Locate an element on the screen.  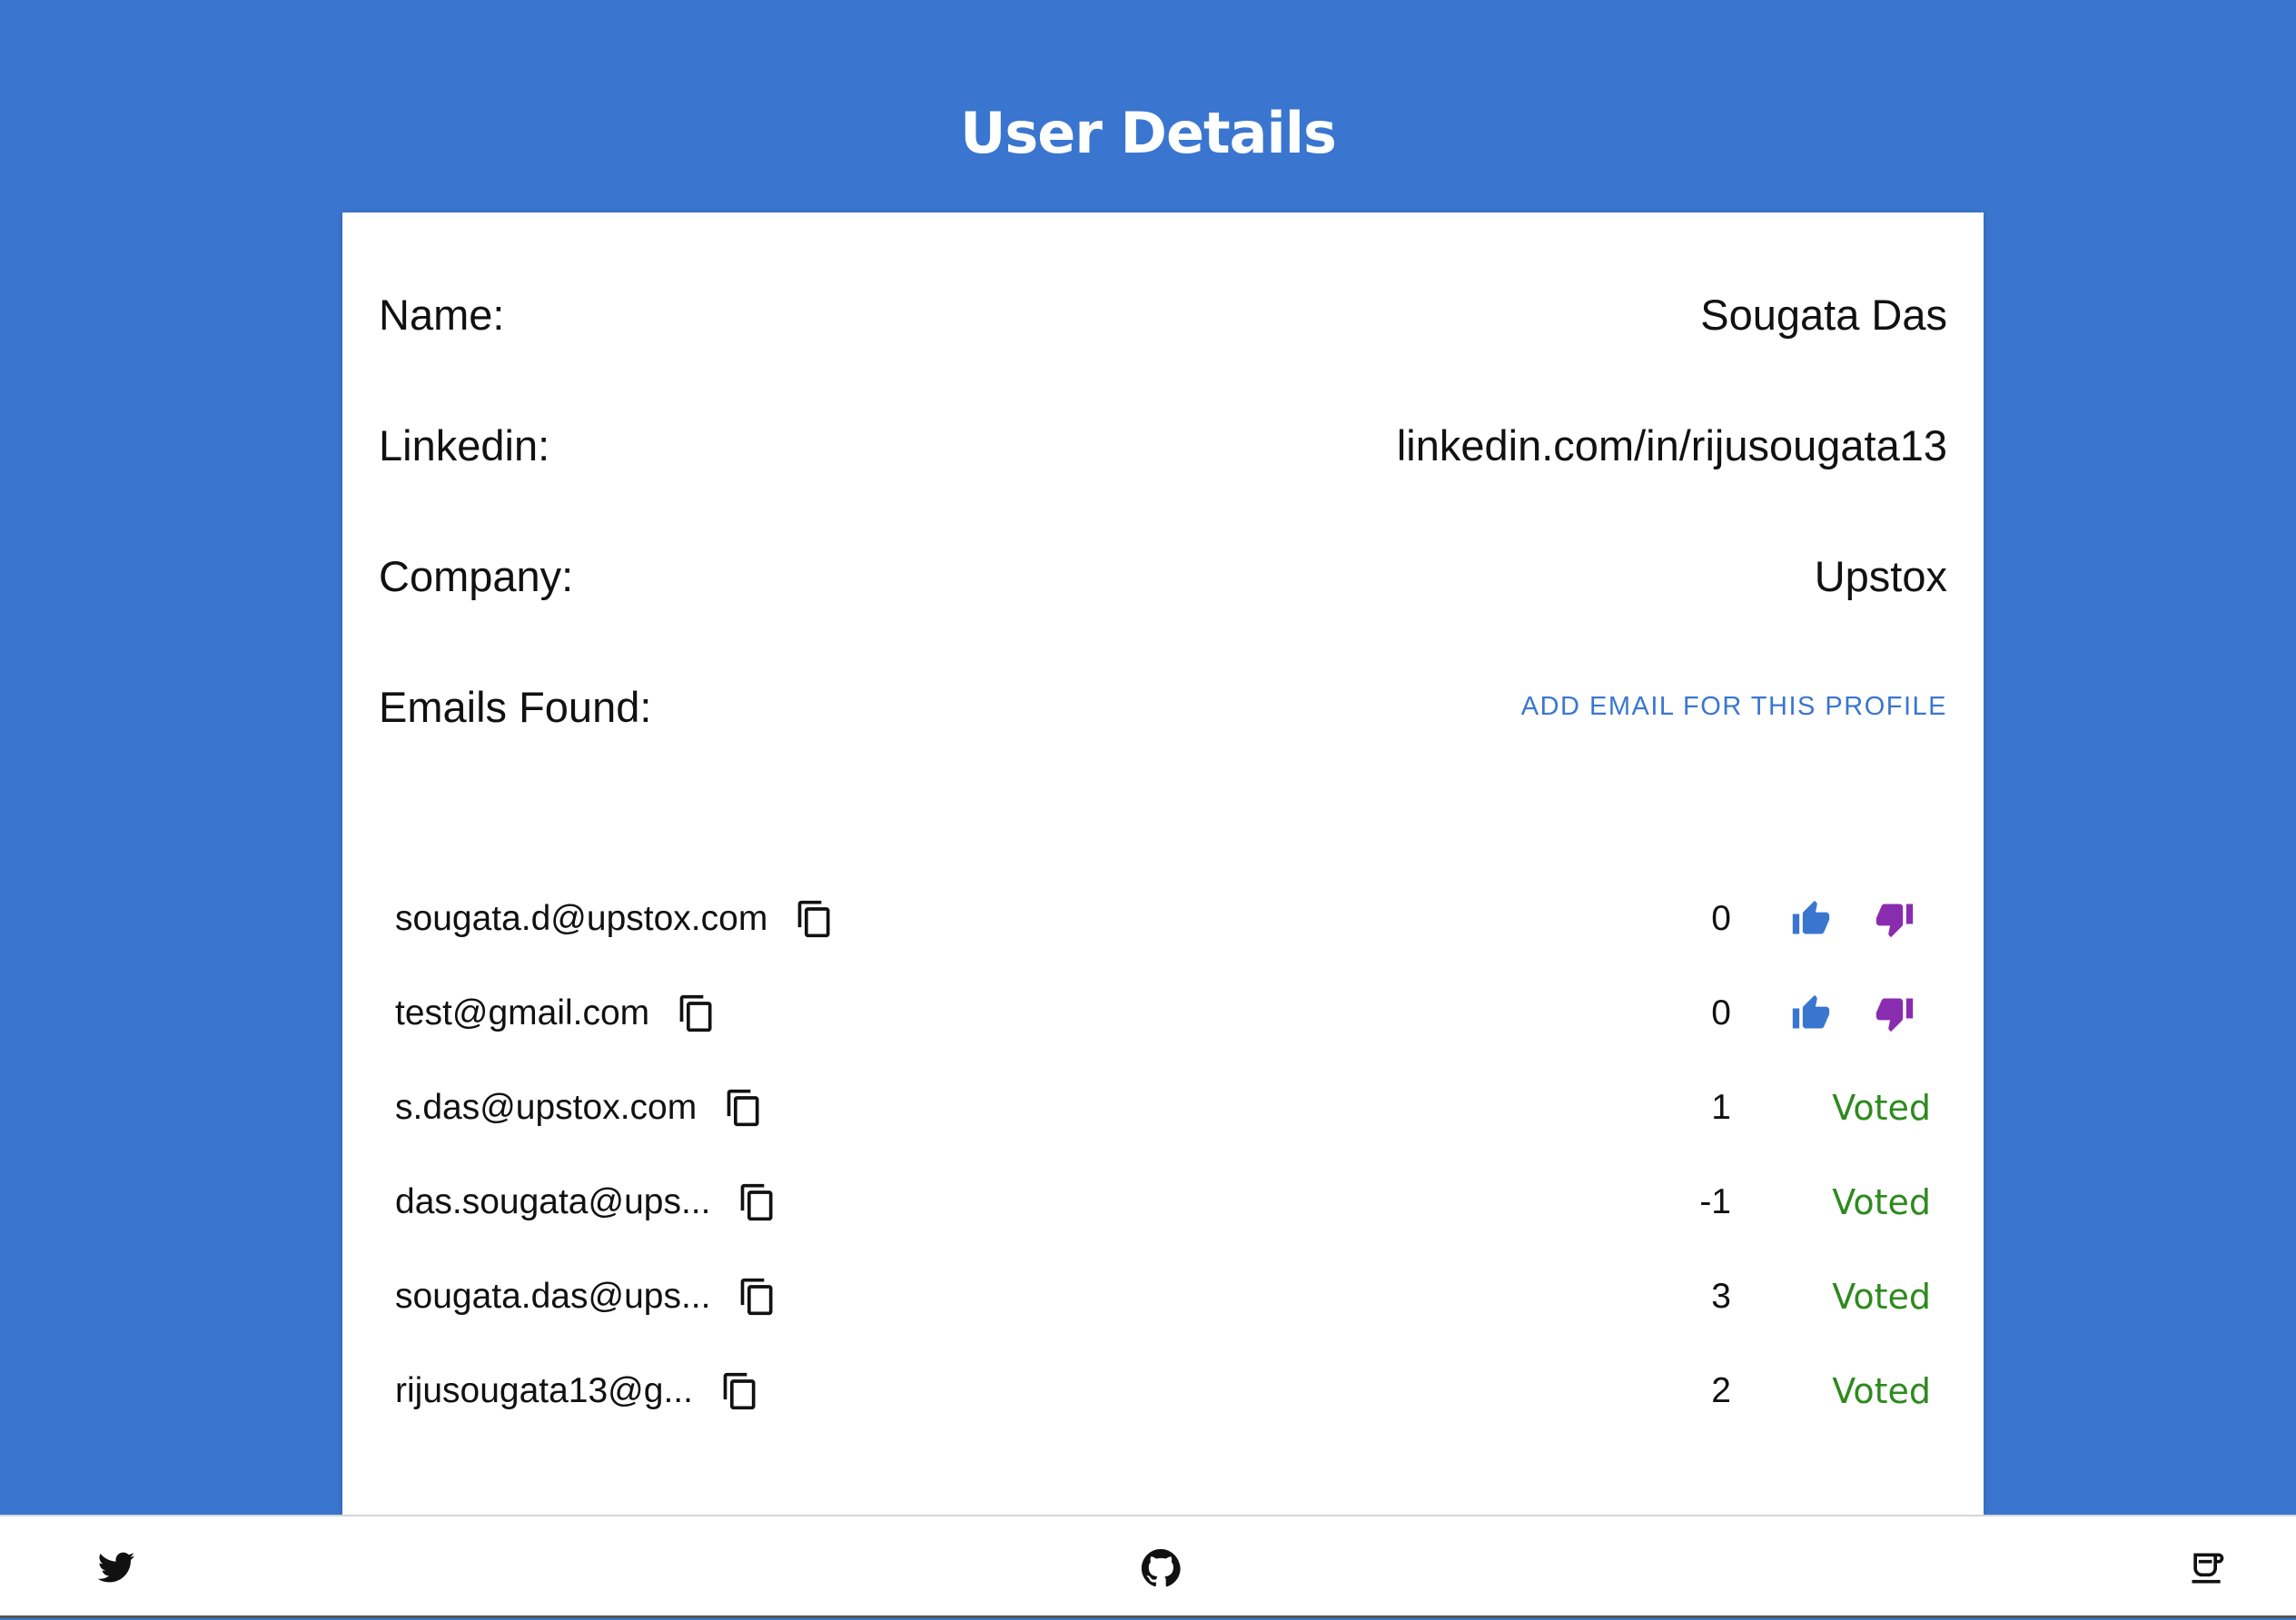
name-value: Sougata Das is located at coordinates (1823, 314).